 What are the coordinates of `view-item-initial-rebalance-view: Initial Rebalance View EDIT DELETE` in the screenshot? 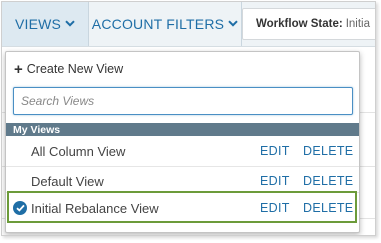 It's located at (182, 208).